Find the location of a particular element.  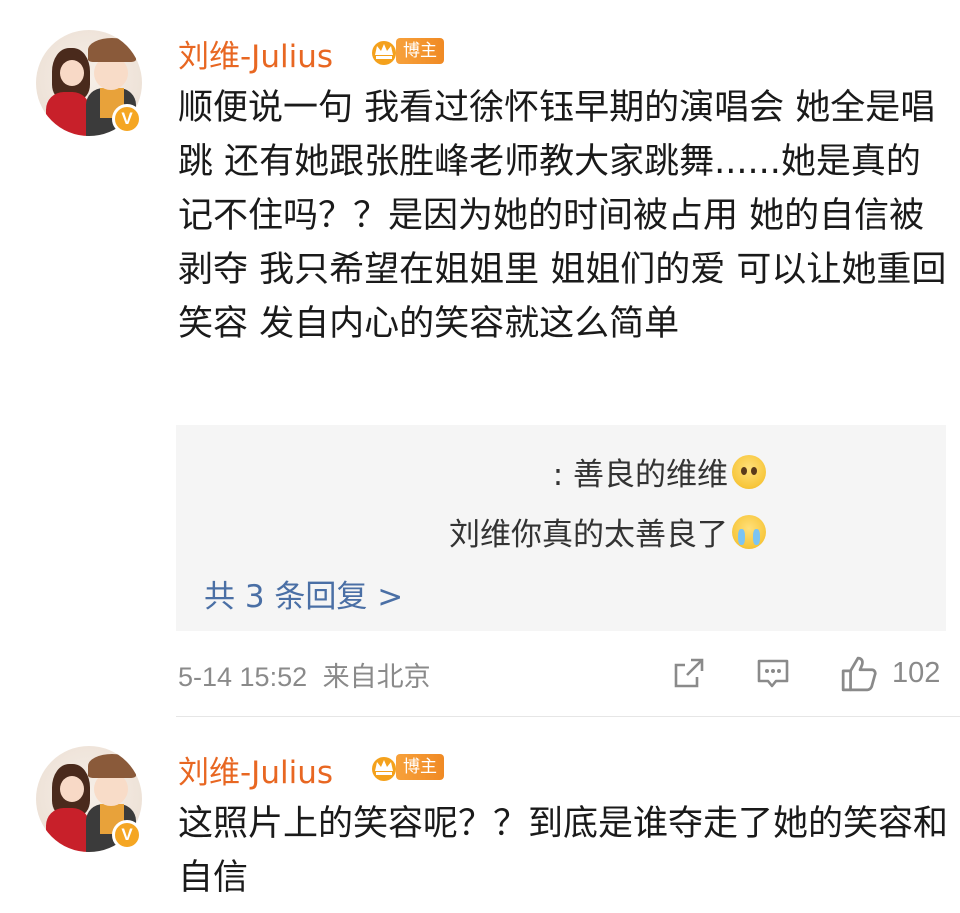

like-count: 102 is located at coordinates (916, 673).